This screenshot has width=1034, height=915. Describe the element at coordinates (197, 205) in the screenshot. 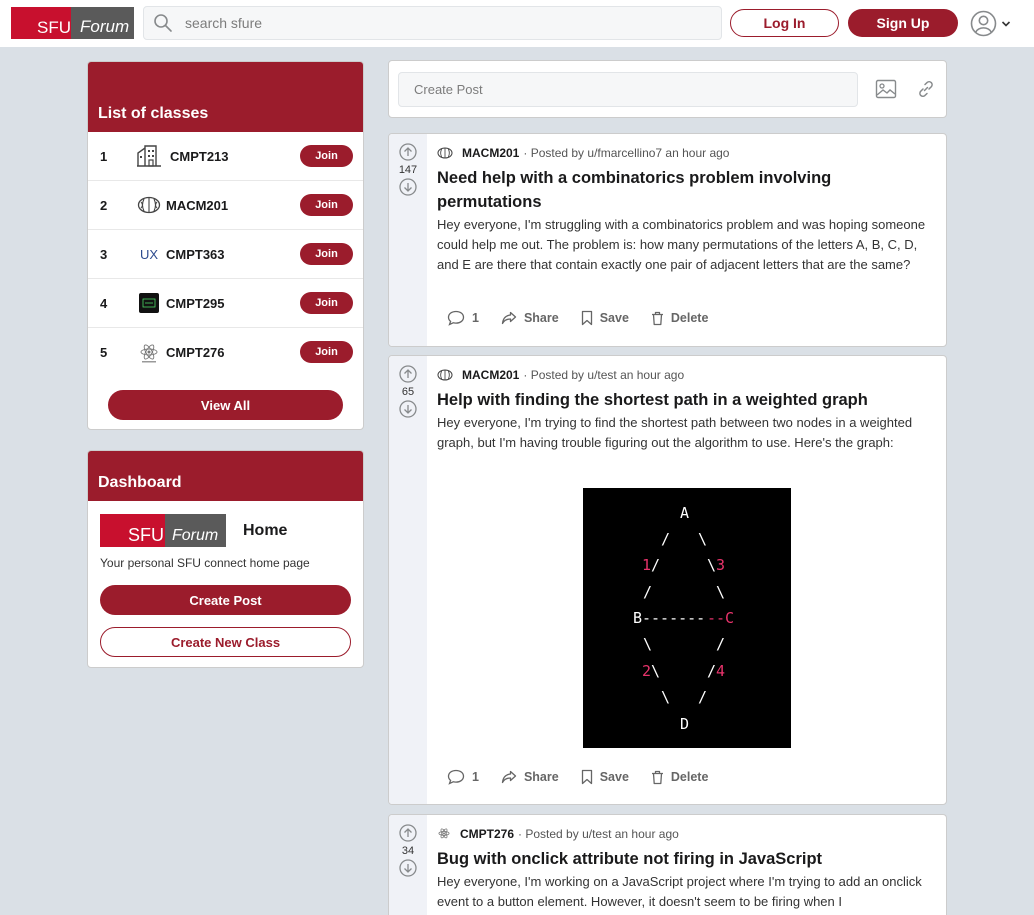

I see `class-name: MACM201` at that location.